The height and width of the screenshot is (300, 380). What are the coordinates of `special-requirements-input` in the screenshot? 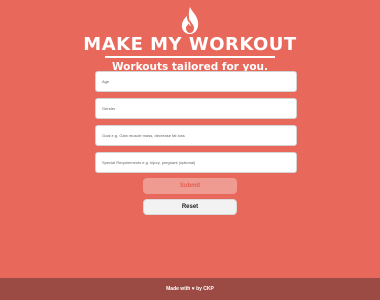 It's located at (196, 162).